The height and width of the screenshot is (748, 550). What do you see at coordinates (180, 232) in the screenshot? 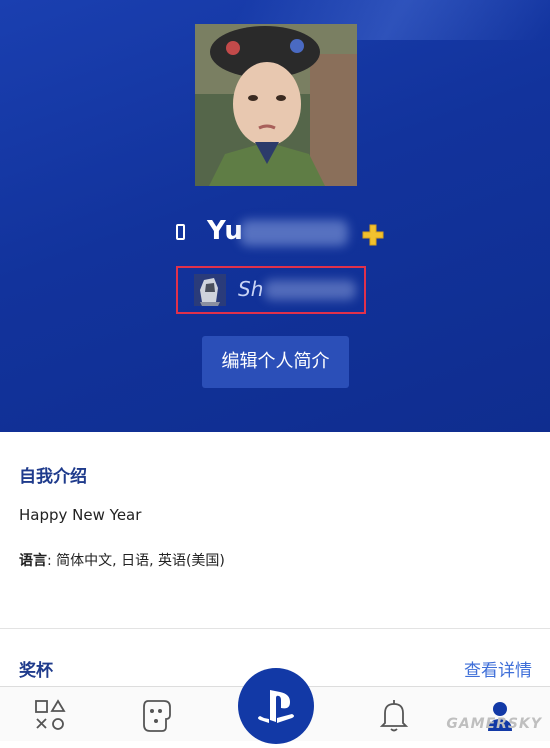
I see `mobile-device-icon` at bounding box center [180, 232].